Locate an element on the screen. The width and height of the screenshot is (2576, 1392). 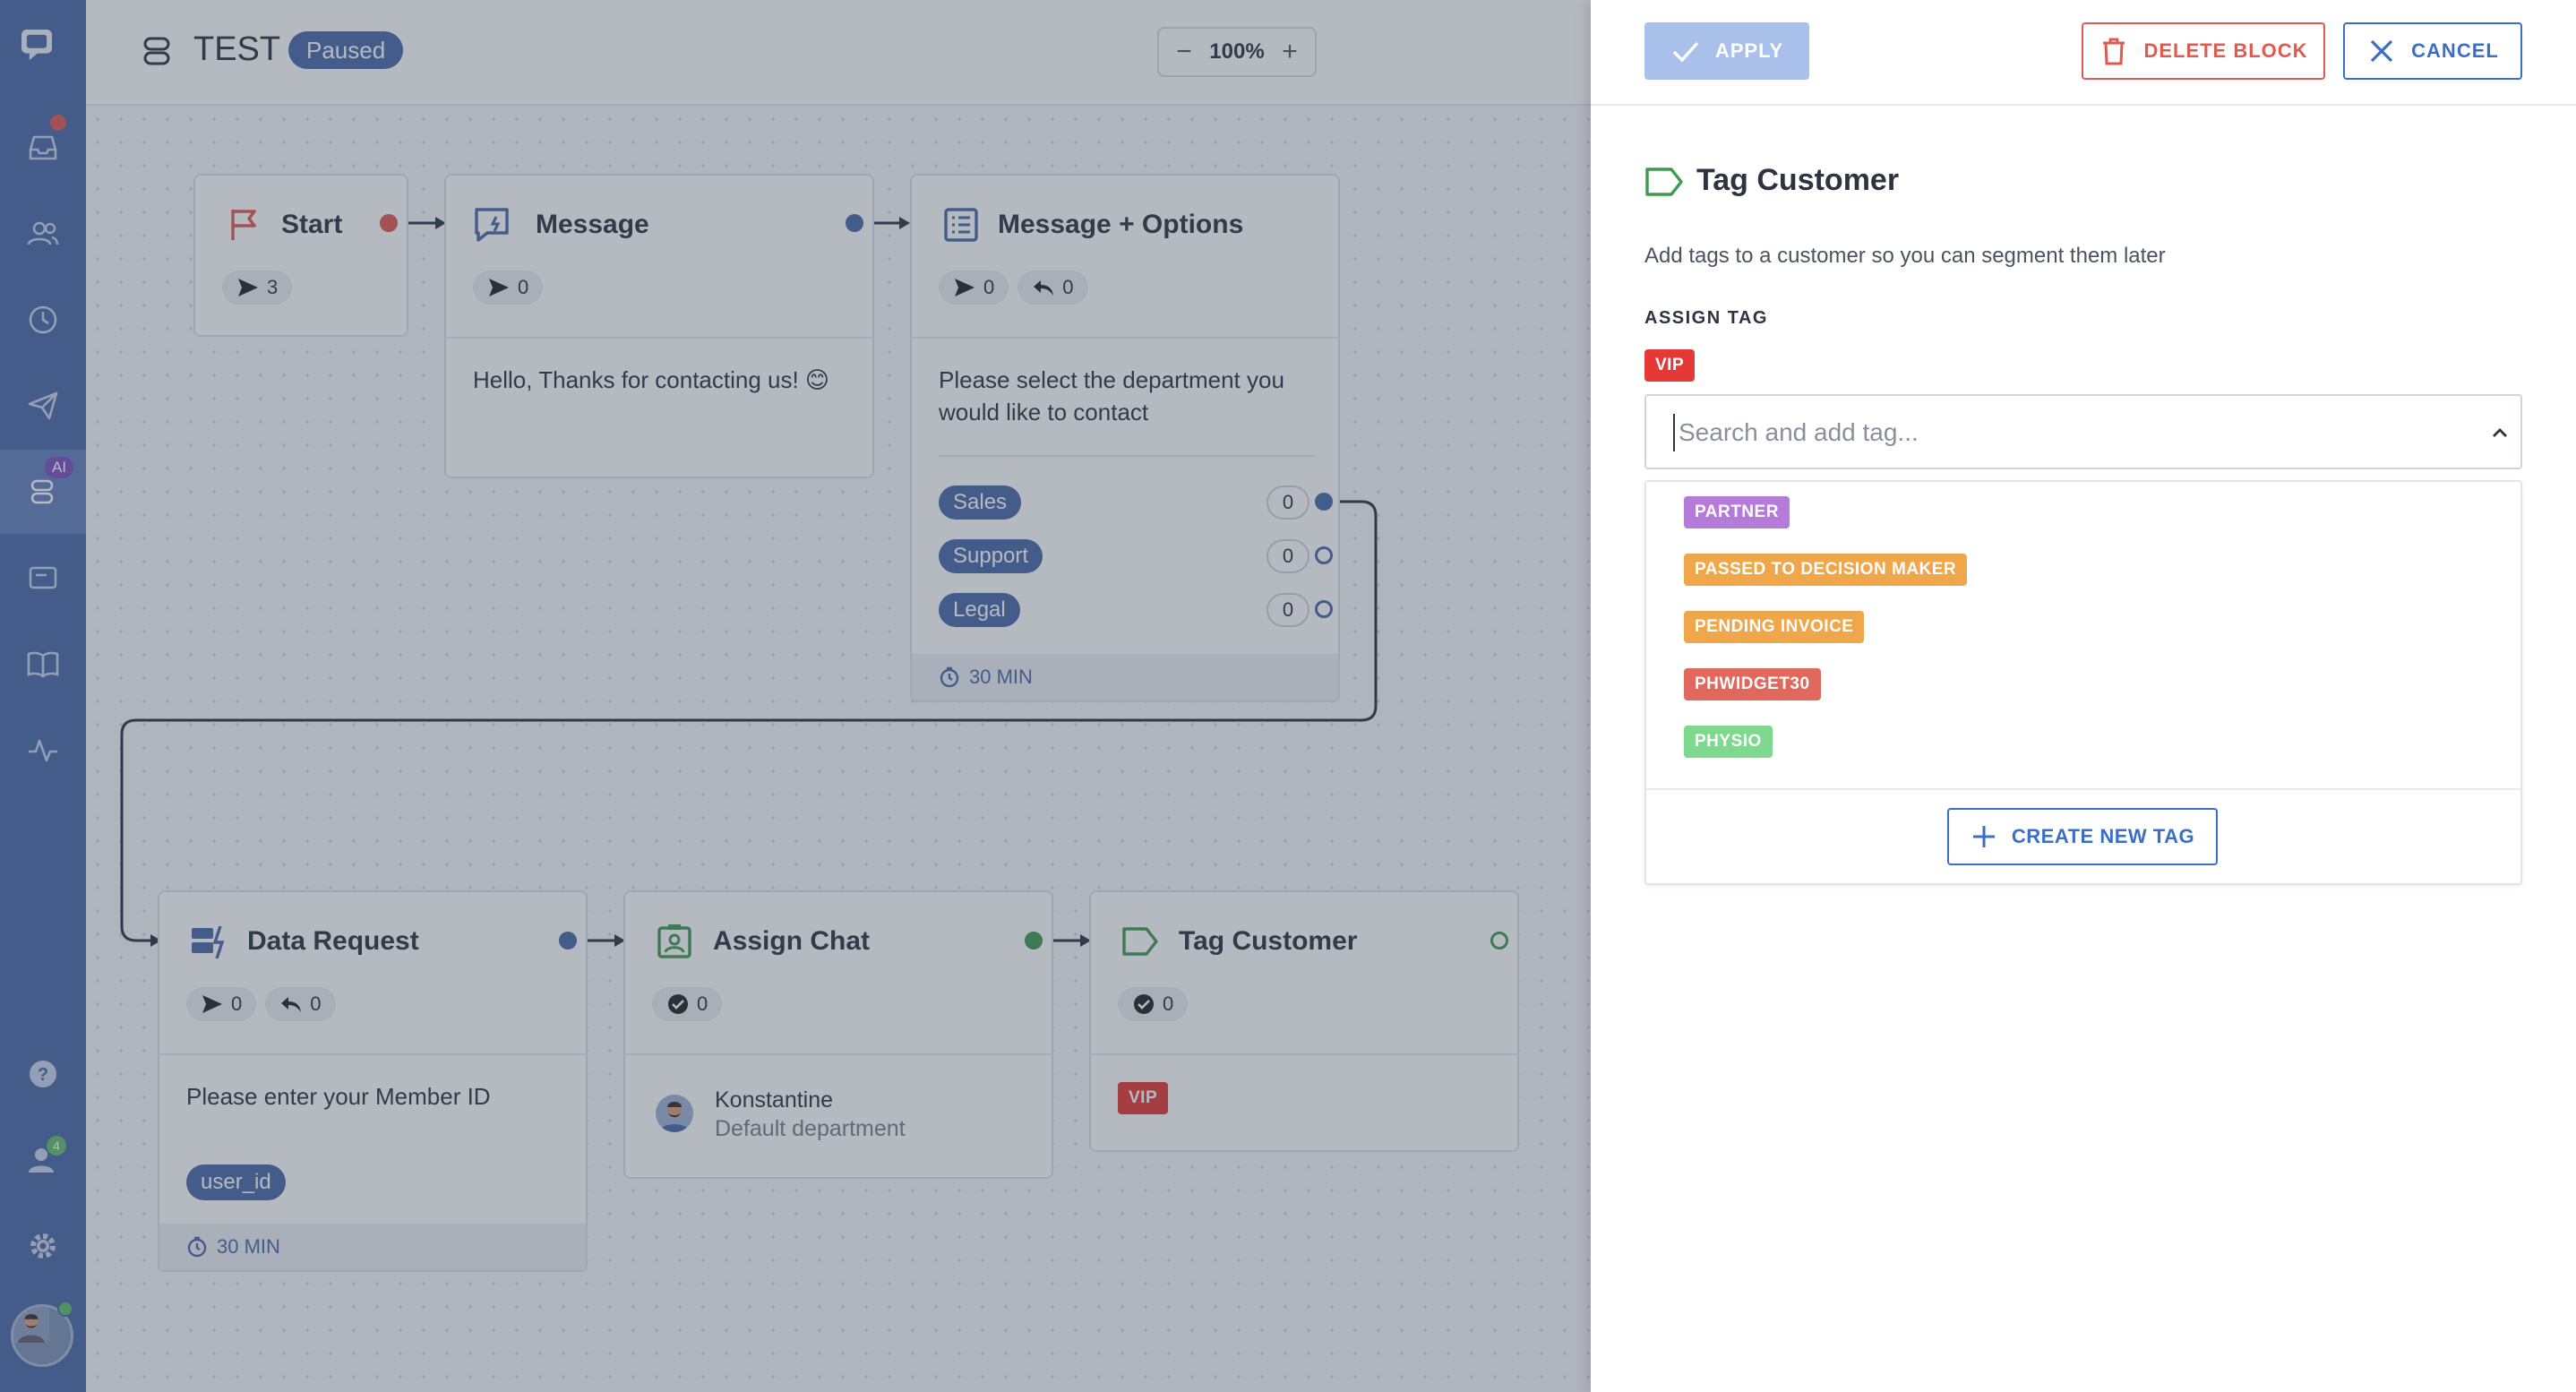
plus-icon is located at coordinates (1983, 836).